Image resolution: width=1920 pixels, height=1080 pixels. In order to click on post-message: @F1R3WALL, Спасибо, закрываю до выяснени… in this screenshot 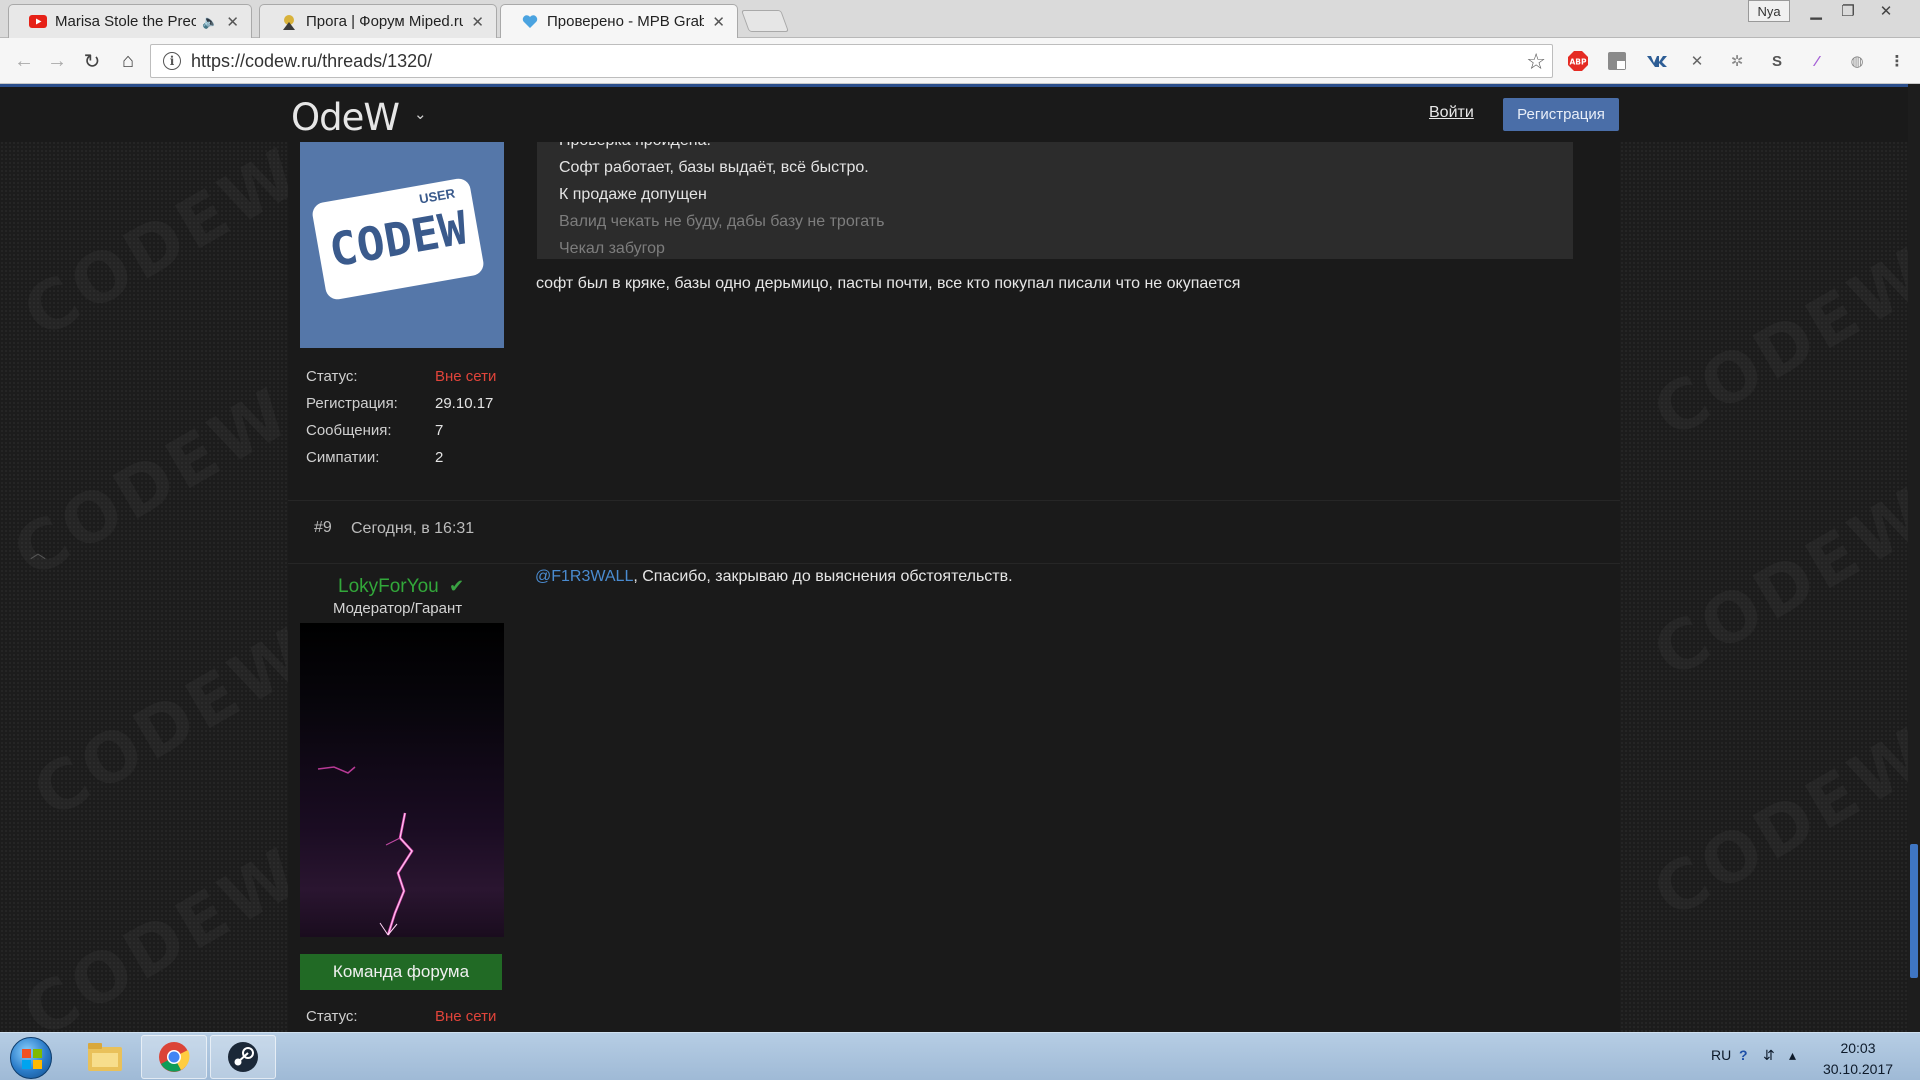, I will do `click(774, 577)`.